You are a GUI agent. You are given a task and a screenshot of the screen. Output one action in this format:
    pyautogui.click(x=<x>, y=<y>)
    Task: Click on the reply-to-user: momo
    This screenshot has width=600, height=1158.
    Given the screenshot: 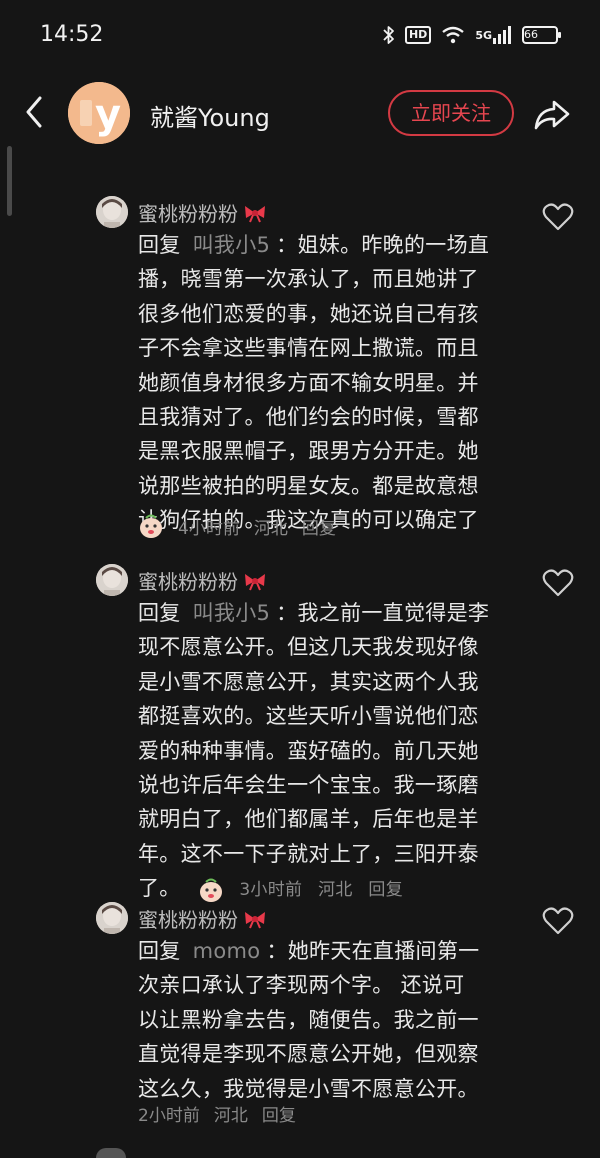 What is the action you would take?
    pyautogui.click(x=227, y=951)
    